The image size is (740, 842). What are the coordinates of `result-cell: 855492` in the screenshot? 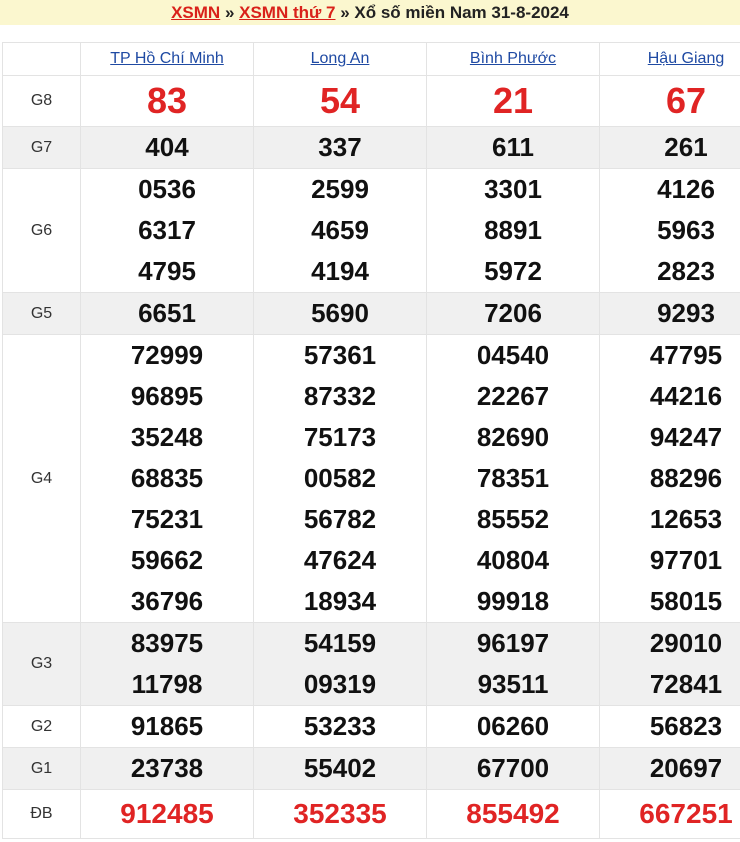 It's located at (513, 814).